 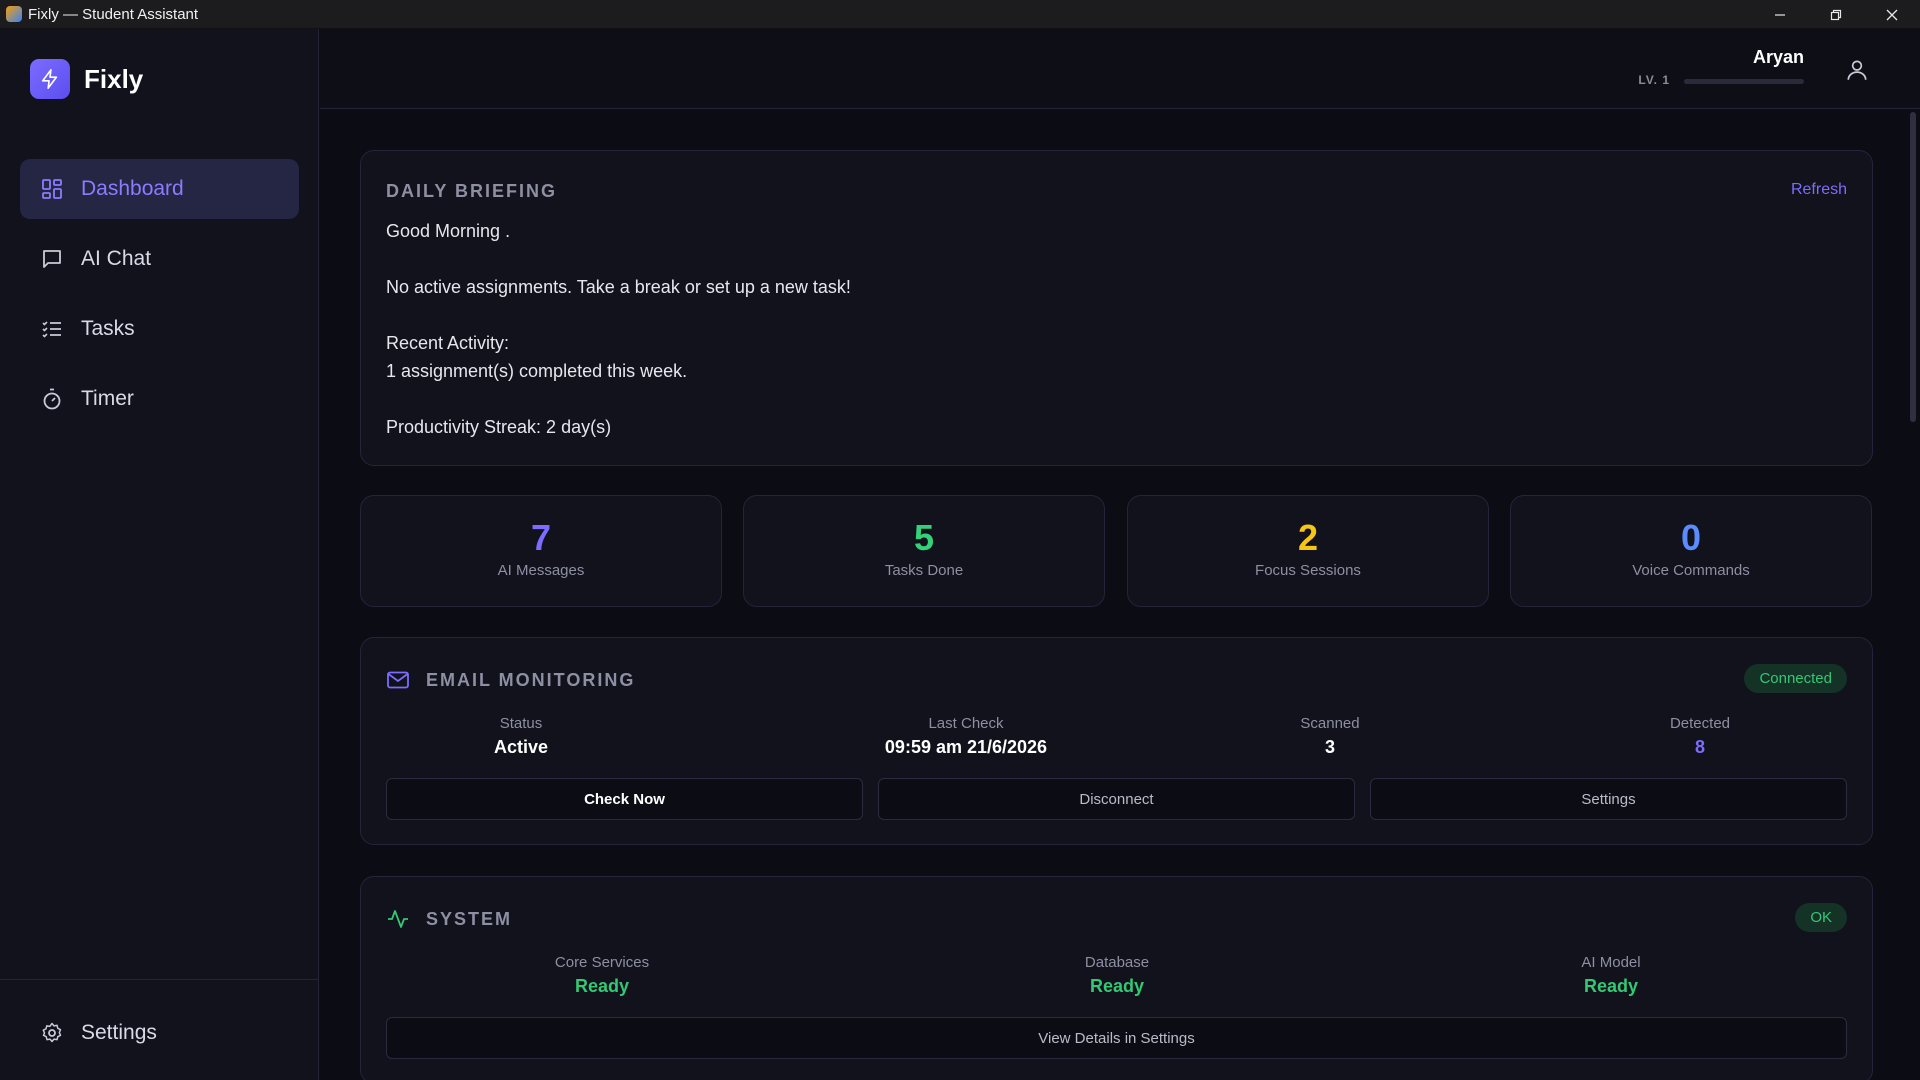 What do you see at coordinates (52, 1032) in the screenshot?
I see `gear-icon` at bounding box center [52, 1032].